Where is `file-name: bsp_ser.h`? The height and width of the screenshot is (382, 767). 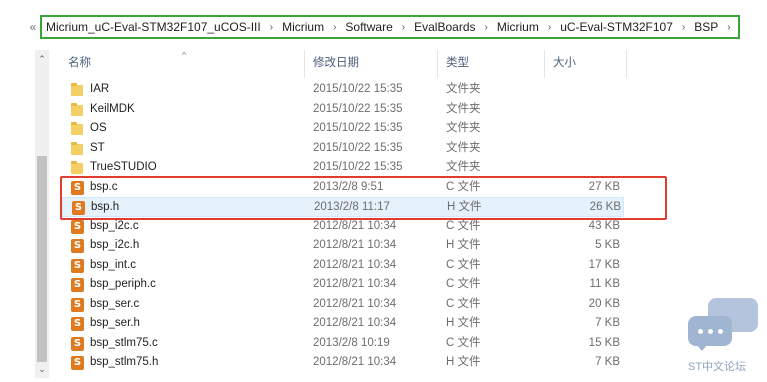
file-name: bsp_ser.h is located at coordinates (115, 323).